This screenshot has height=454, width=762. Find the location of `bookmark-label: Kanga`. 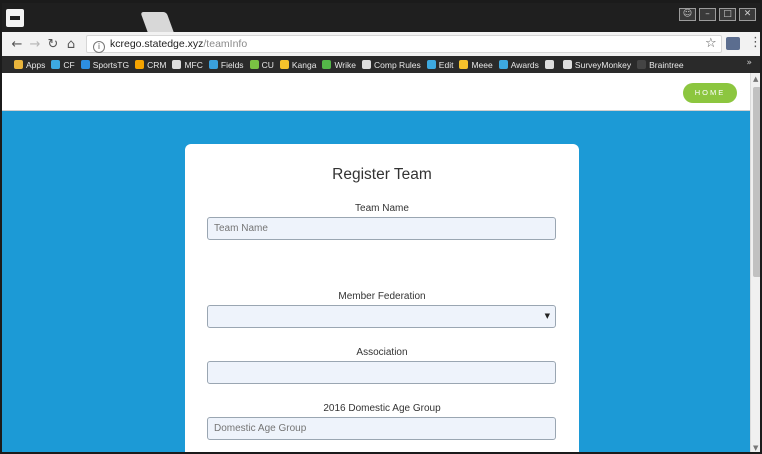

bookmark-label: Kanga is located at coordinates (304, 64).